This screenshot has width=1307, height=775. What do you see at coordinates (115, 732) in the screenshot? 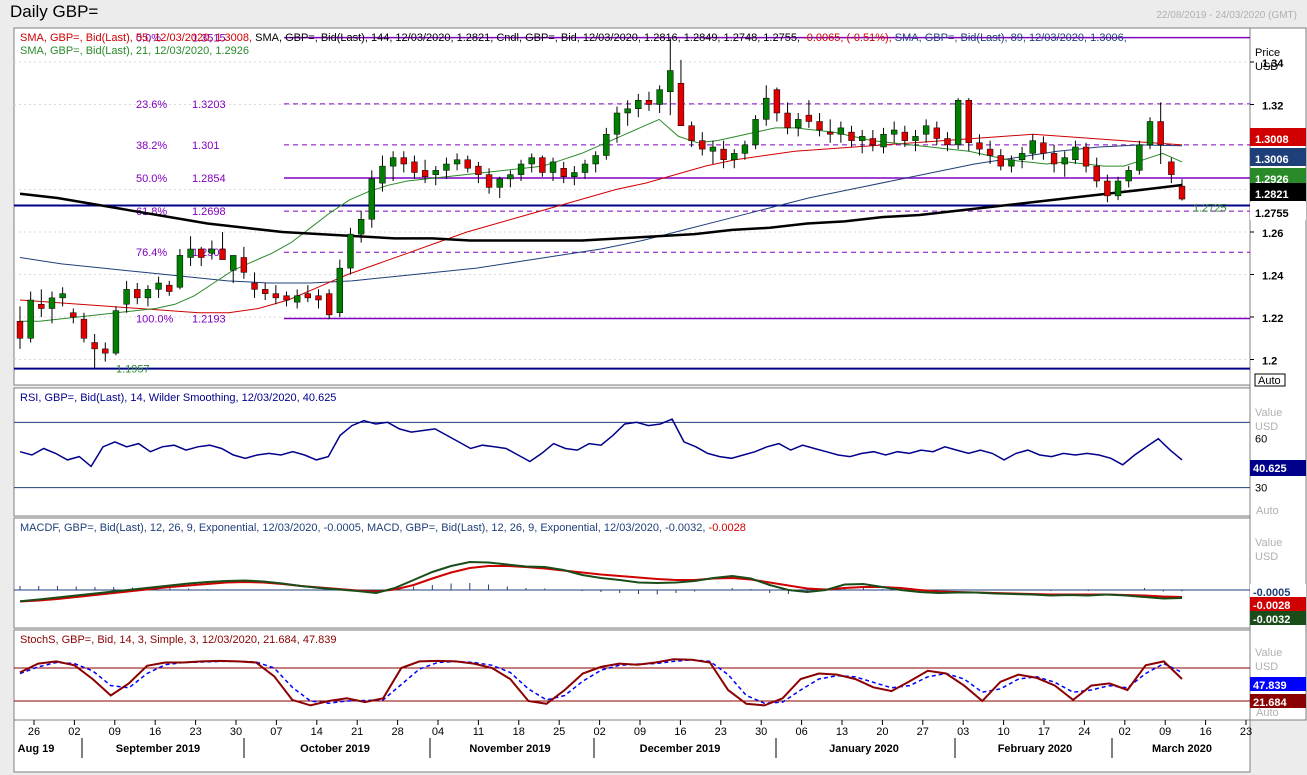
I see `x-tick-label: 09` at bounding box center [115, 732].